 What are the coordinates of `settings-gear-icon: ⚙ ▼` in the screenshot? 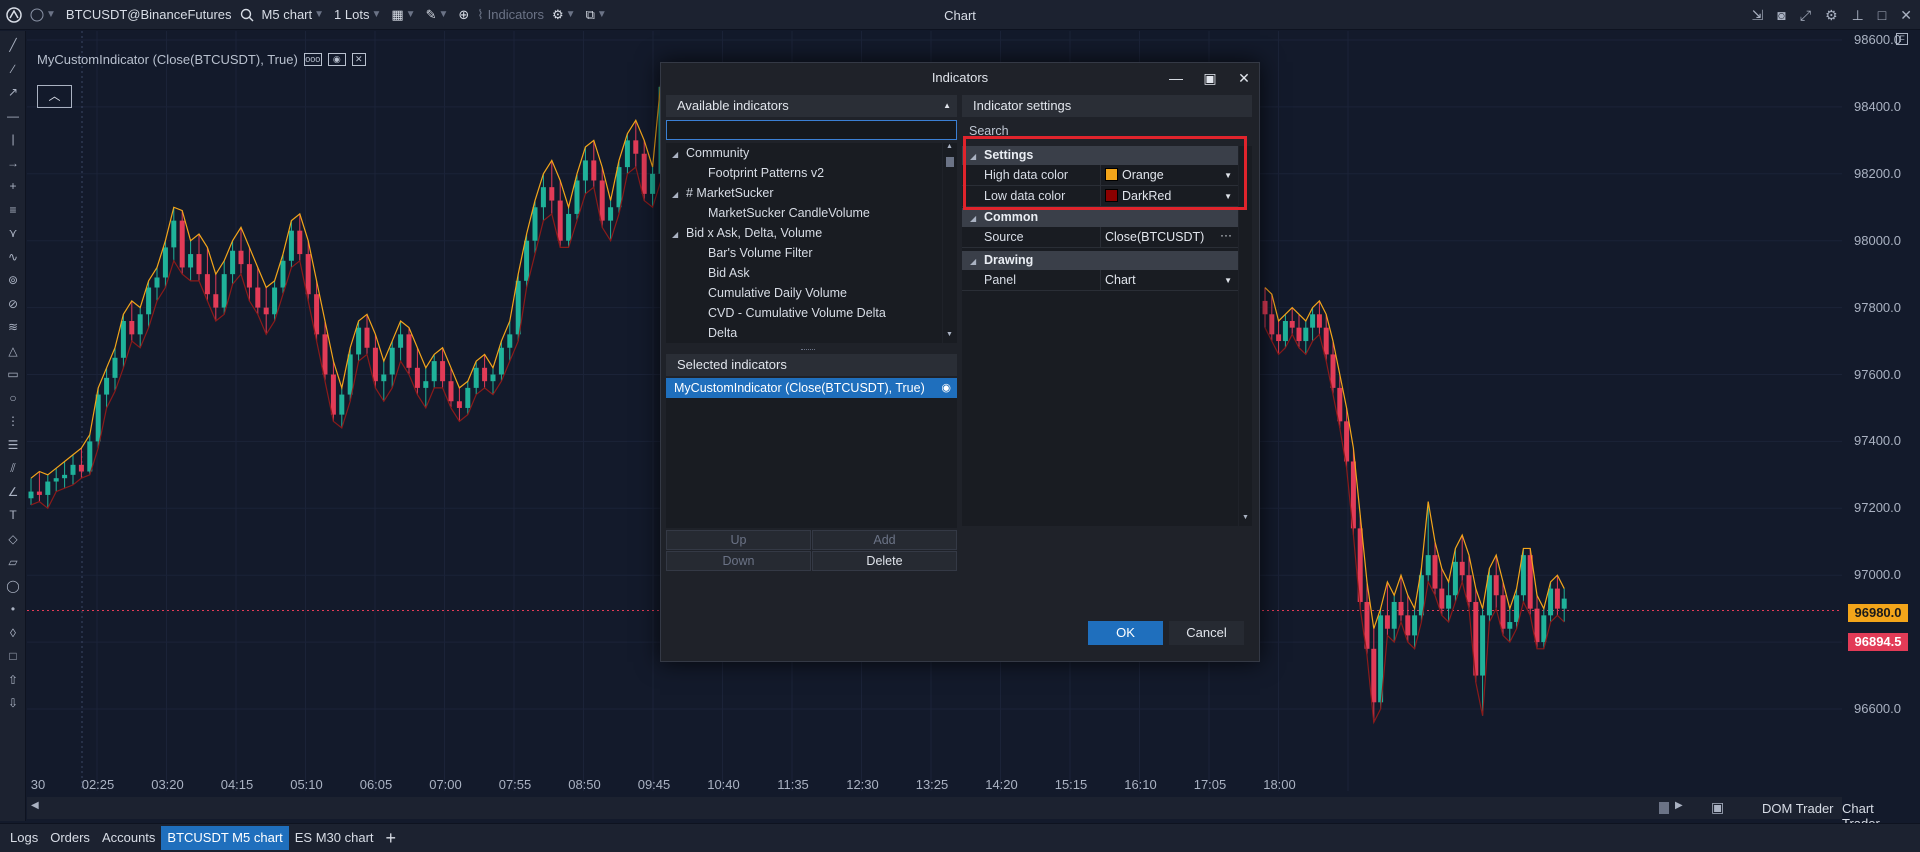 It's located at (565, 15).